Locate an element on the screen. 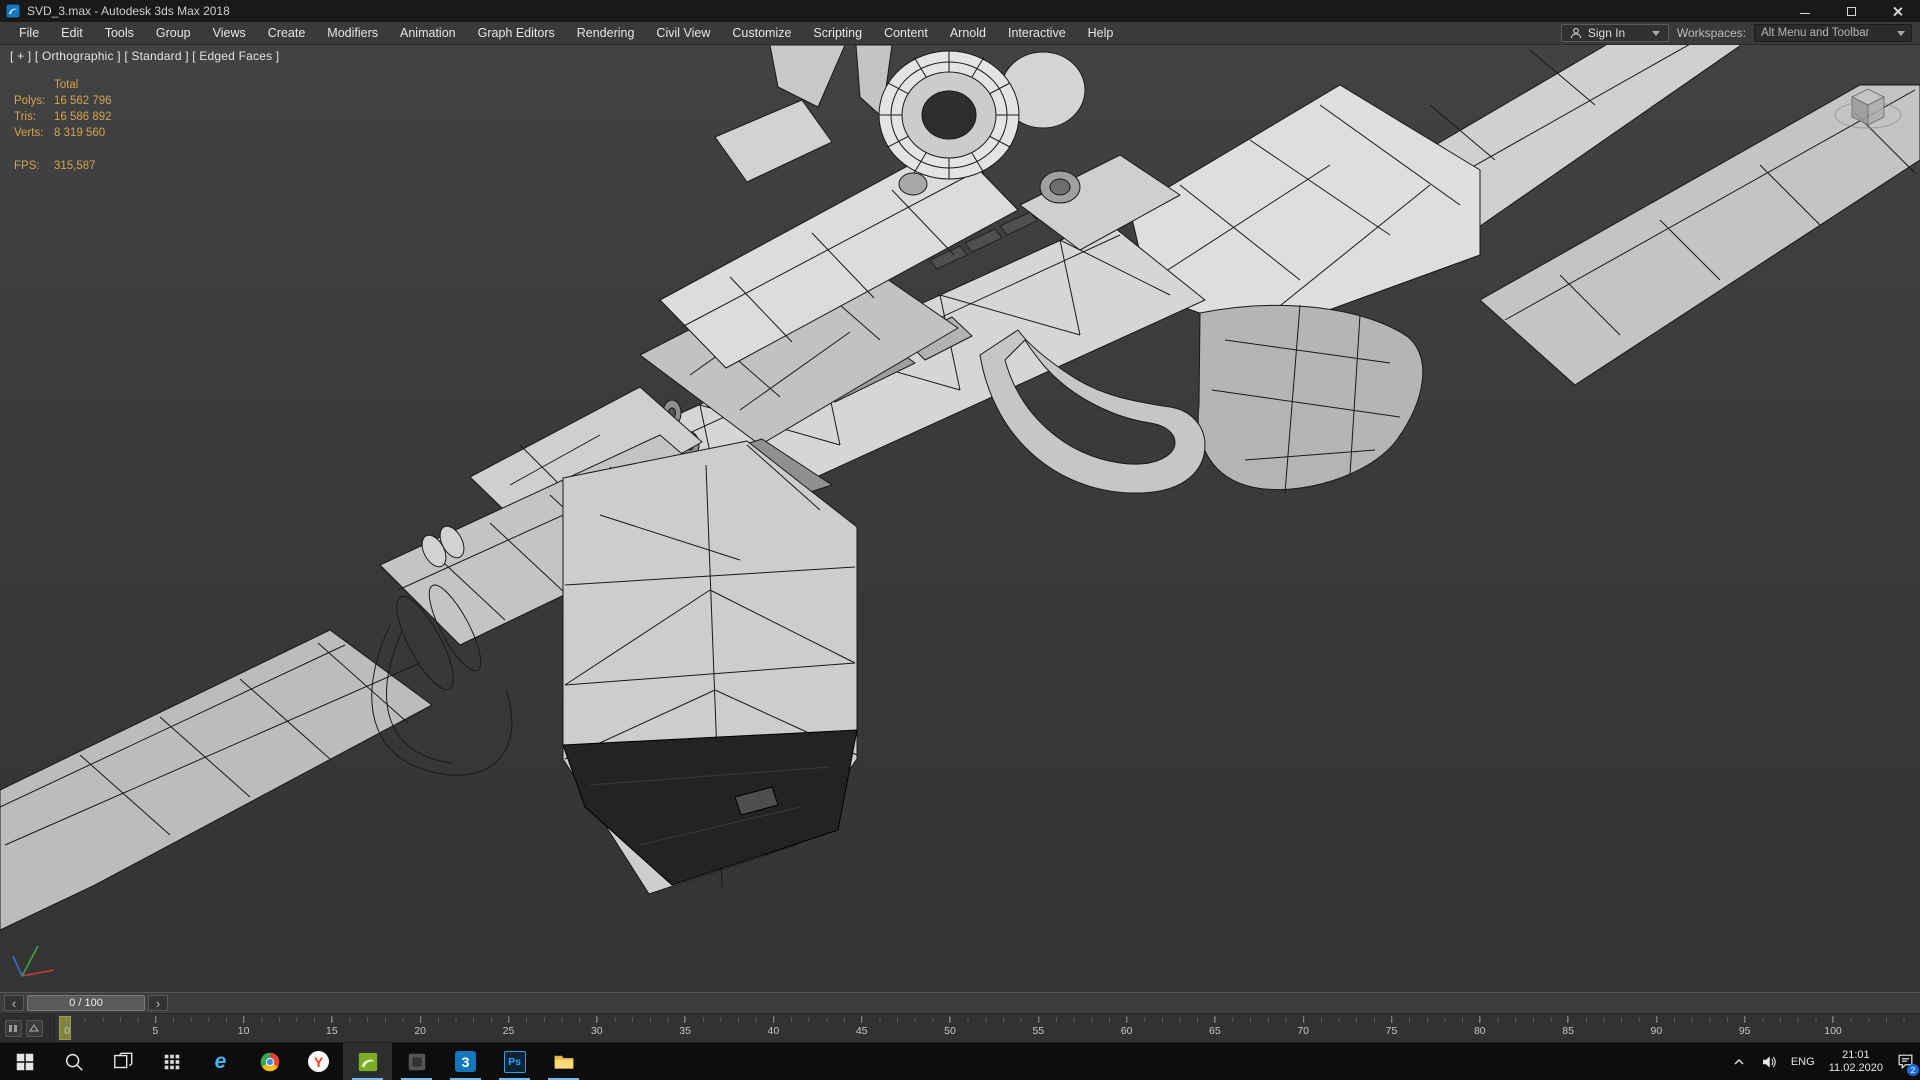  axis-gizmo-icon is located at coordinates (33, 961).